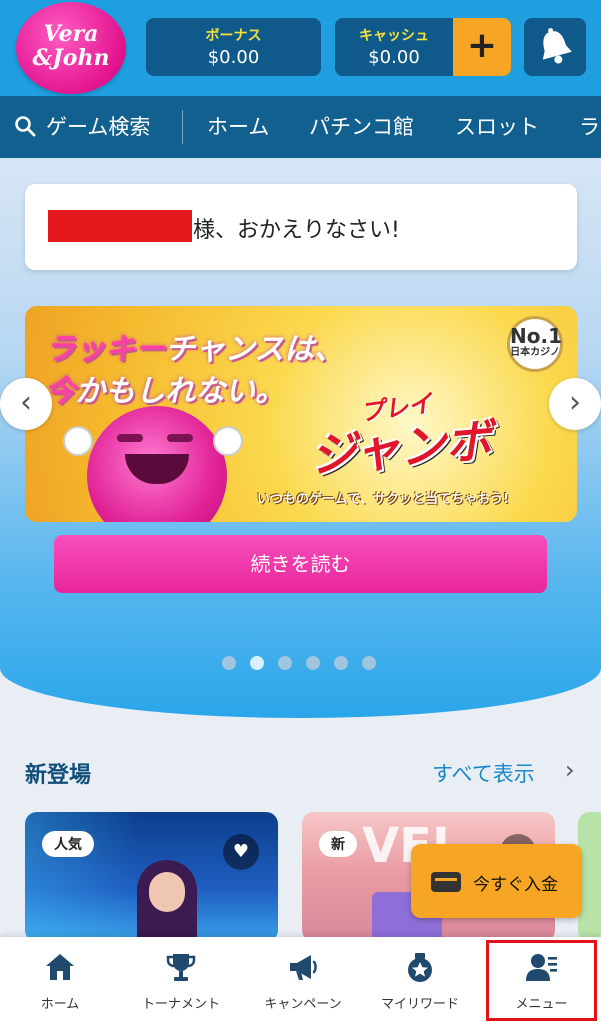 The image size is (601, 1024). What do you see at coordinates (71, 48) in the screenshot?
I see `vera-john-logo: Vera &John` at bounding box center [71, 48].